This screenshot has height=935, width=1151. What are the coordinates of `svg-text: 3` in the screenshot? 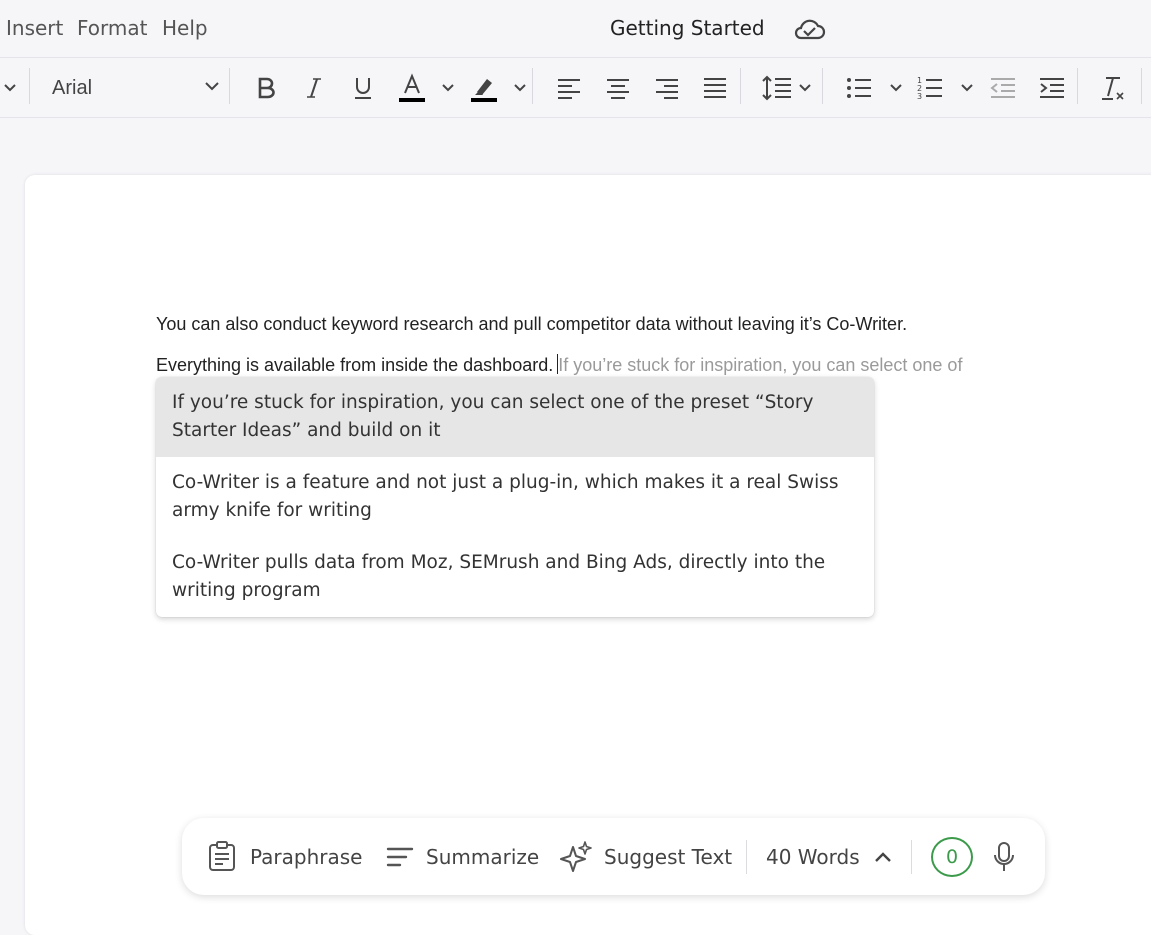 It's located at (919, 96).